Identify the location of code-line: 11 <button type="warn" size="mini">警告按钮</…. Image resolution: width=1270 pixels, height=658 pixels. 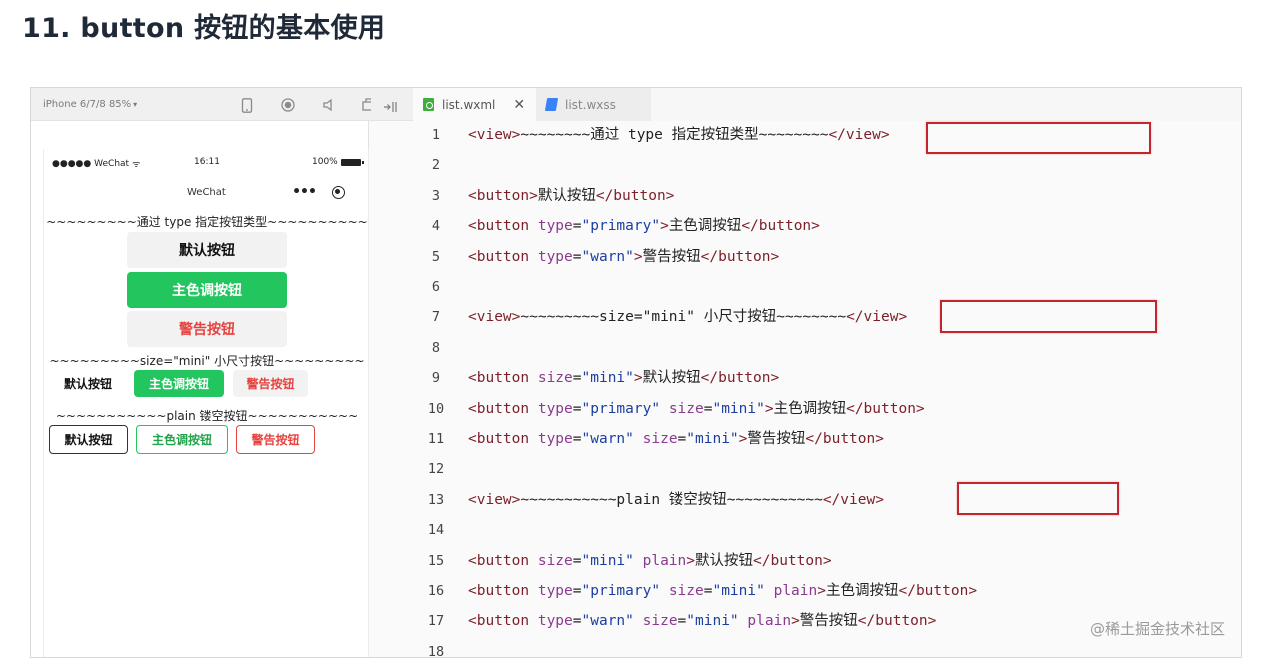
(806, 439).